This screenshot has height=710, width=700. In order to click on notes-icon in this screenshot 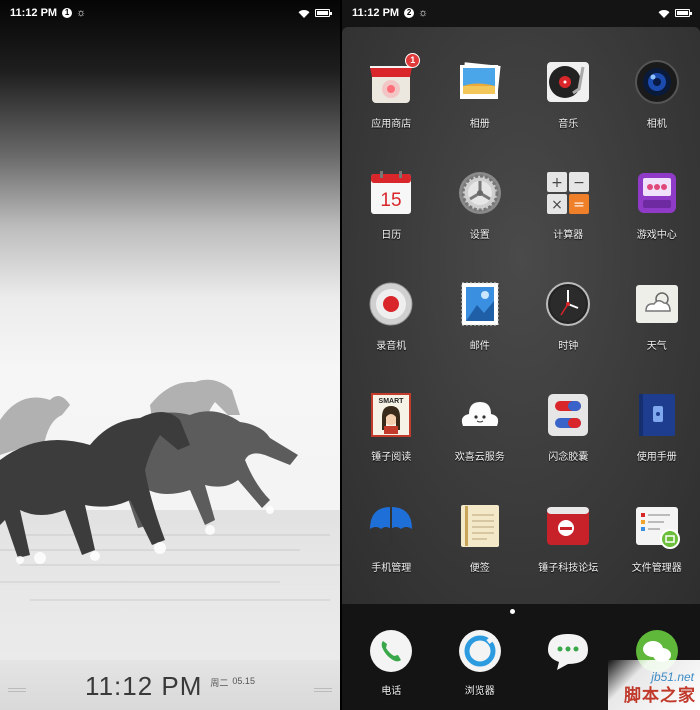, I will do `click(480, 526)`.